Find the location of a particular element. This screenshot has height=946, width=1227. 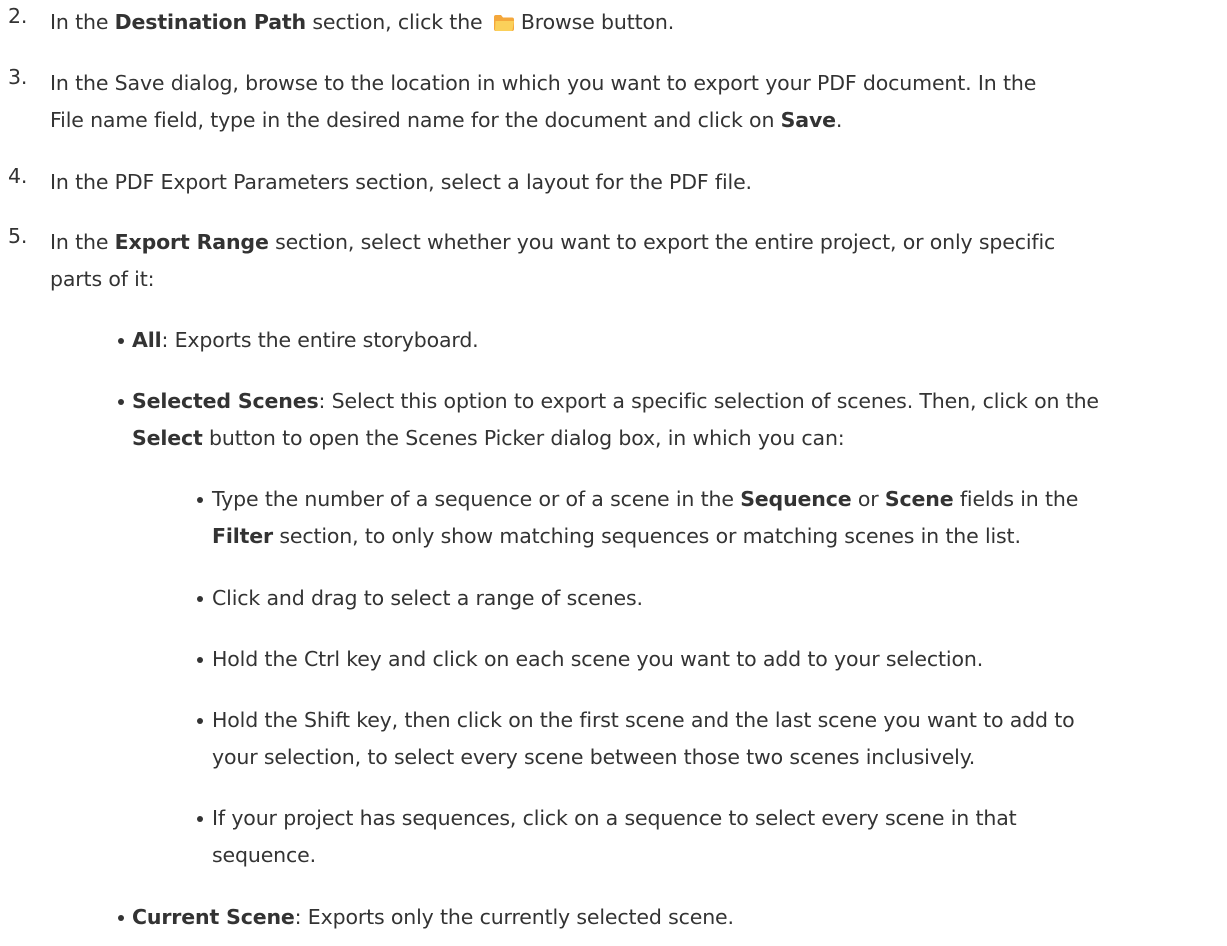

text-line: All: Exports the entire storyboard. is located at coordinates (305, 340).